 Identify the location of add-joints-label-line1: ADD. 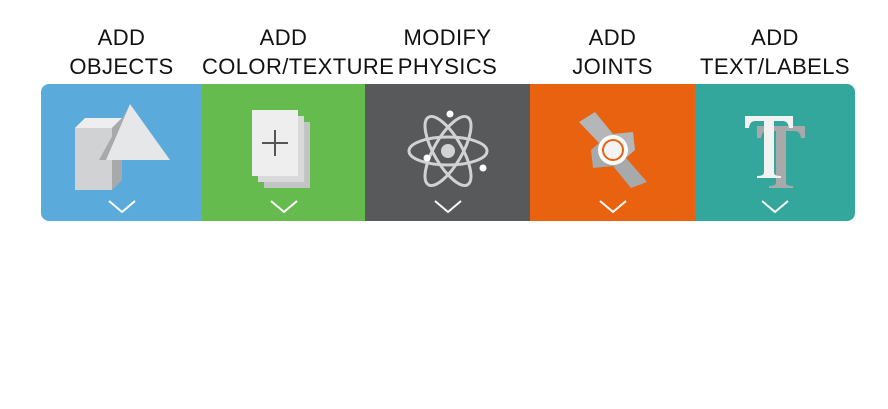
(612, 37).